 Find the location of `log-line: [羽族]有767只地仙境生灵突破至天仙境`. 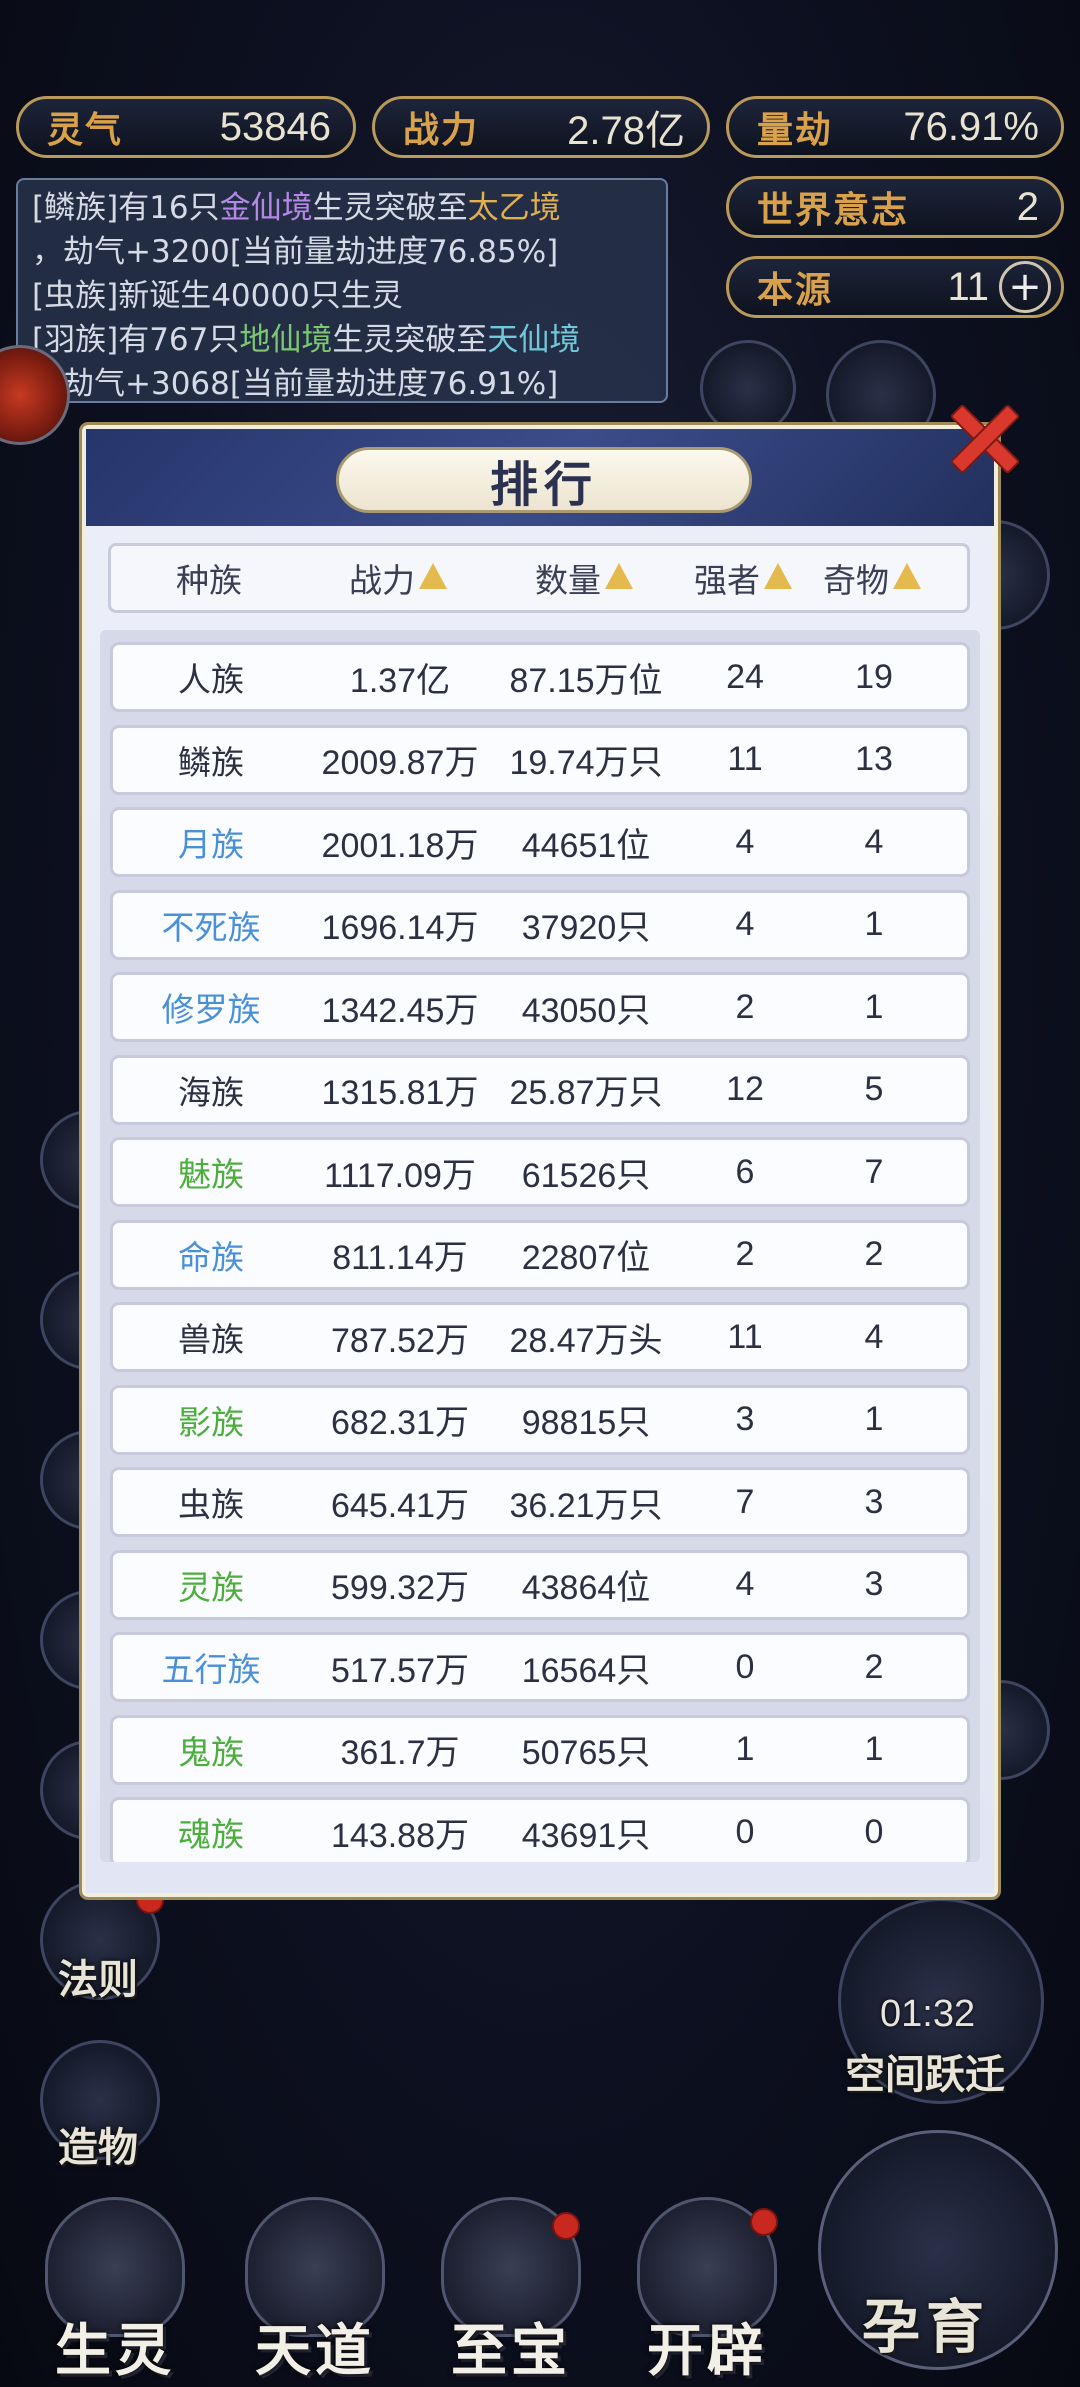

log-line: [羽族]有767只地仙境生灵突破至天仙境 is located at coordinates (306, 340).